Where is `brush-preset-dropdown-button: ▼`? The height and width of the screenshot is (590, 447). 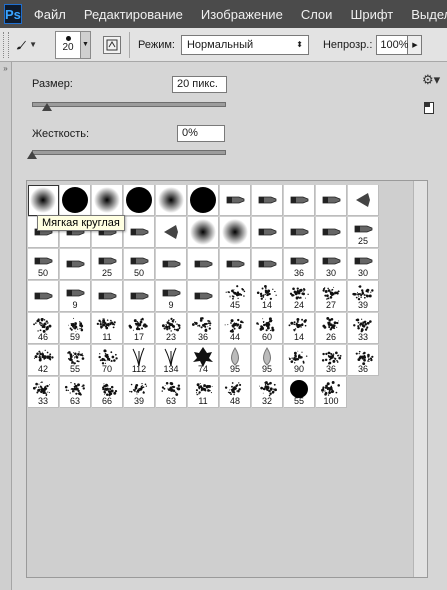 brush-preset-dropdown-button: ▼ is located at coordinates (86, 44).